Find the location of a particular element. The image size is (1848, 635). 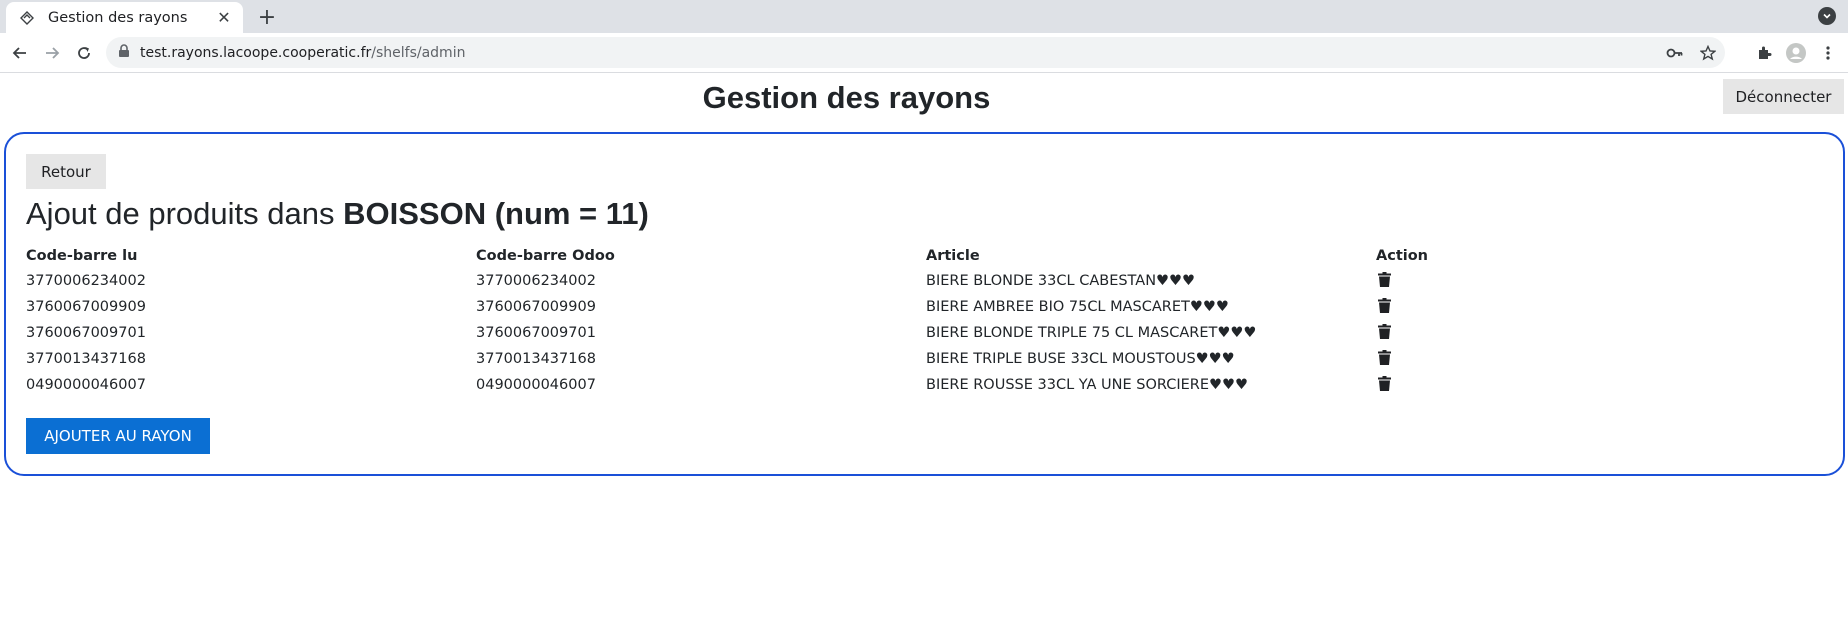

browser-tabstrip: Gestion des rayons ✕ + is located at coordinates (924, 16).